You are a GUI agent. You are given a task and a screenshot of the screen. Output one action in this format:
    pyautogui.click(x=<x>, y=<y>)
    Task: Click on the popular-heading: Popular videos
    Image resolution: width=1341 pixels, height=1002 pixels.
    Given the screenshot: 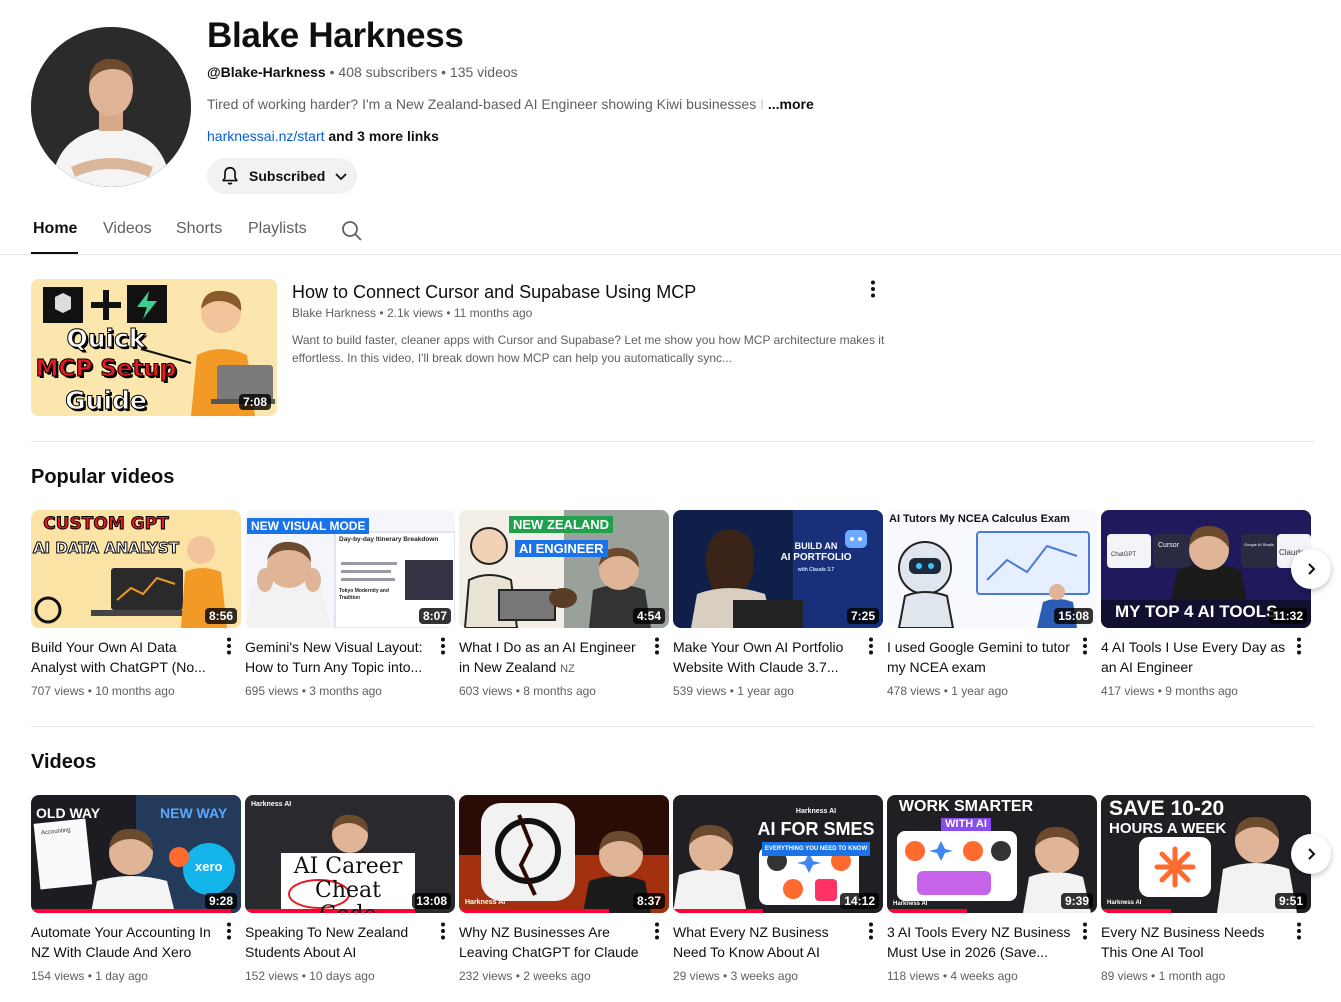 What is the action you would take?
    pyautogui.click(x=102, y=477)
    